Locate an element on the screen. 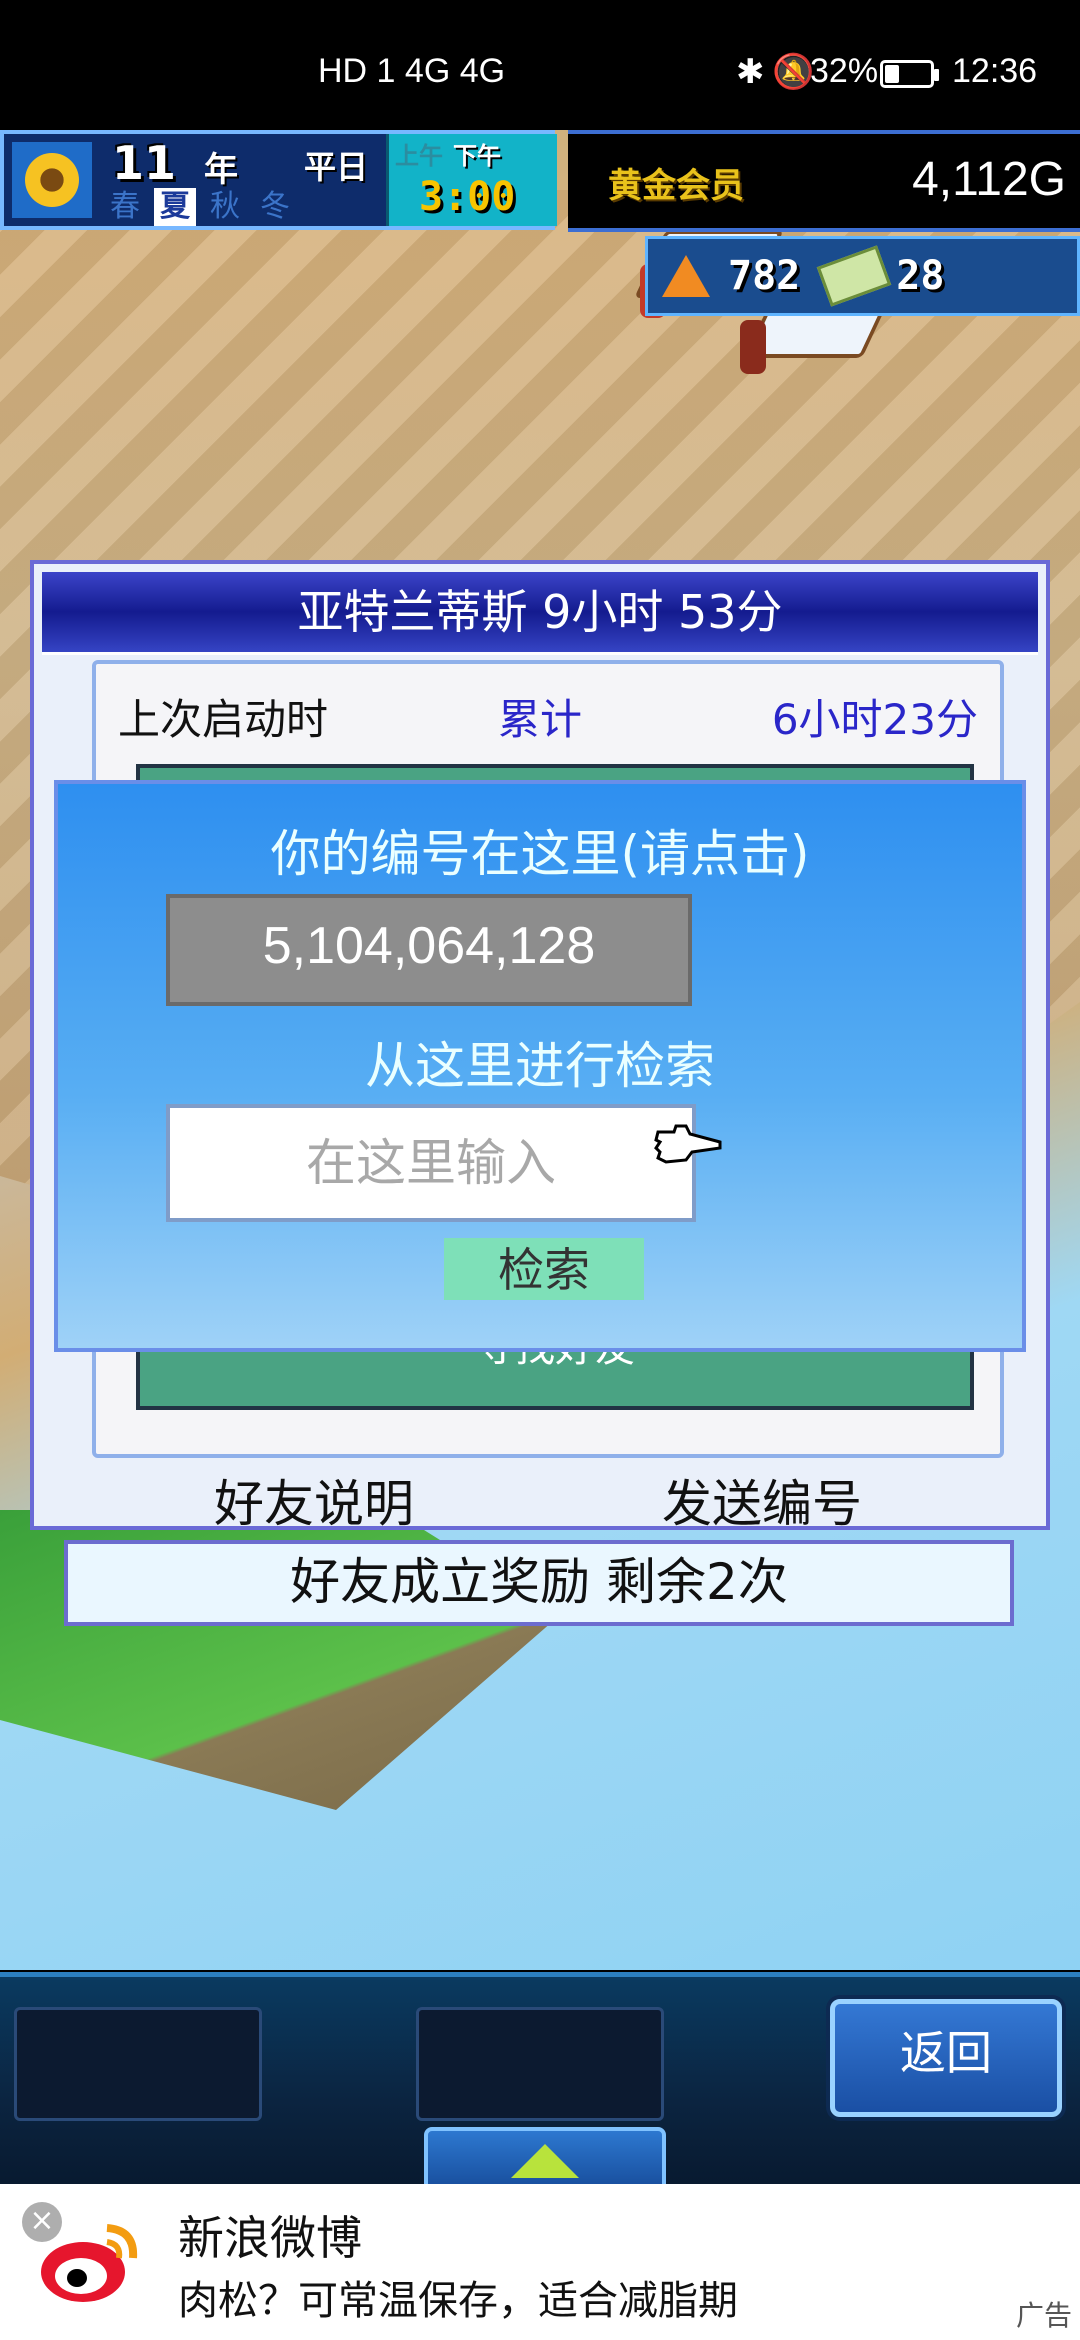 The image size is (1080, 2340). player-id-box: 5,104,064,128 is located at coordinates (429, 950).